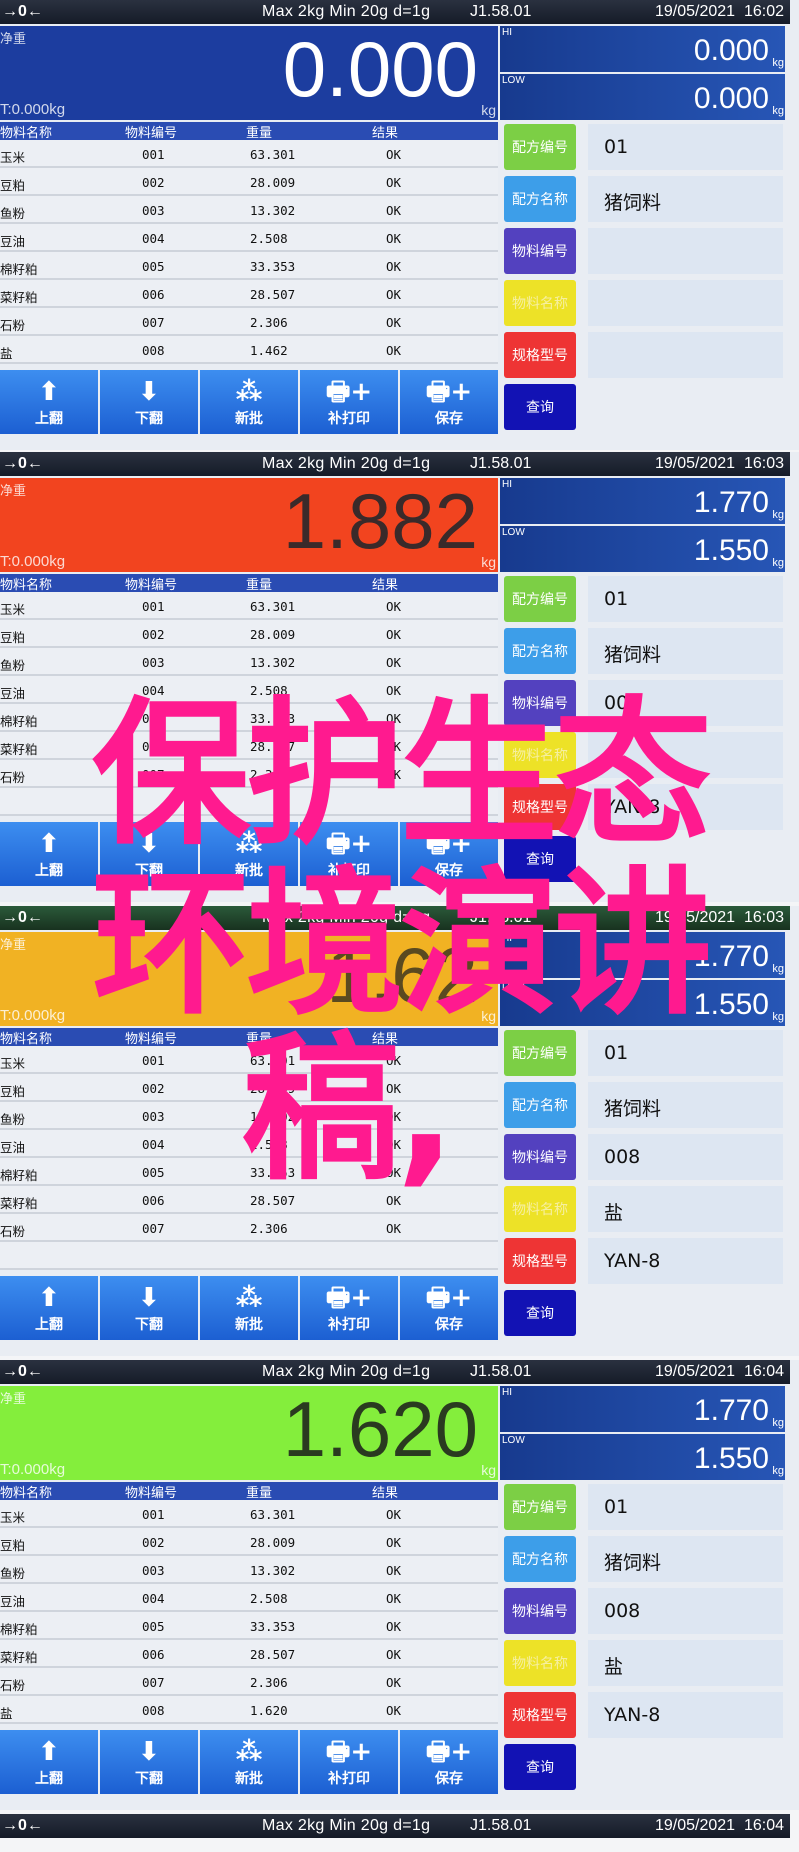 This screenshot has width=799, height=1852. Describe the element at coordinates (249, 583) in the screenshot. I see `table-header: 物料名称 物料编号 重量 结果` at that location.